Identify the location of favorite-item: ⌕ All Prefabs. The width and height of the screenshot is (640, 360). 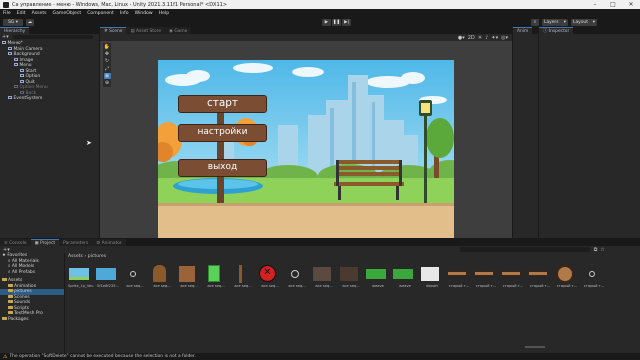
(32, 273).